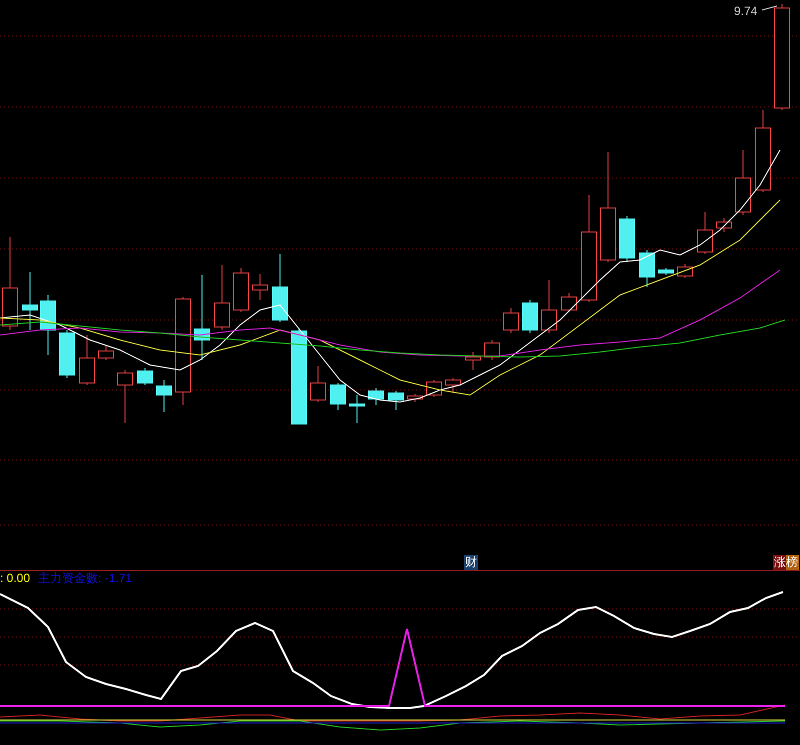 Image resolution: width=800 pixels, height=745 pixels. I want to click on indicator-value: 主力资金數: -1.71, so click(85, 578).